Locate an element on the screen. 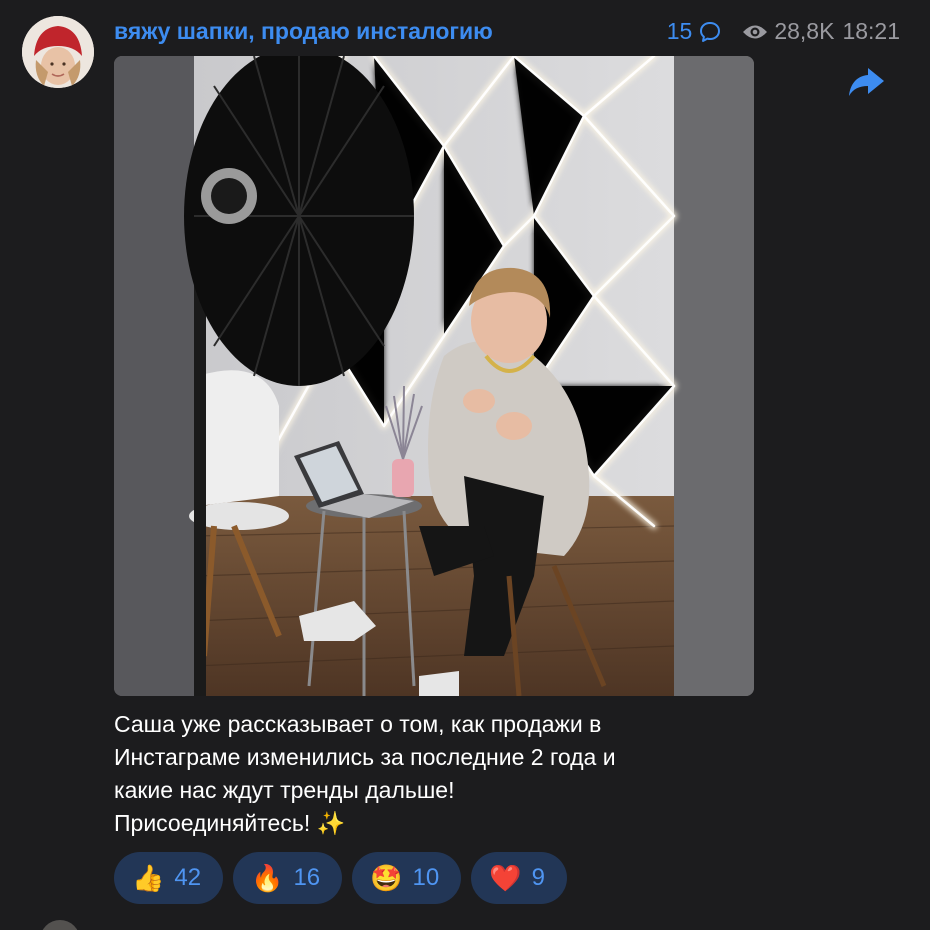 This screenshot has width=930, height=930. reactions-bar: 👍 42 🔥 16 🤩 10 ❤️ 9 is located at coordinates (340, 878).